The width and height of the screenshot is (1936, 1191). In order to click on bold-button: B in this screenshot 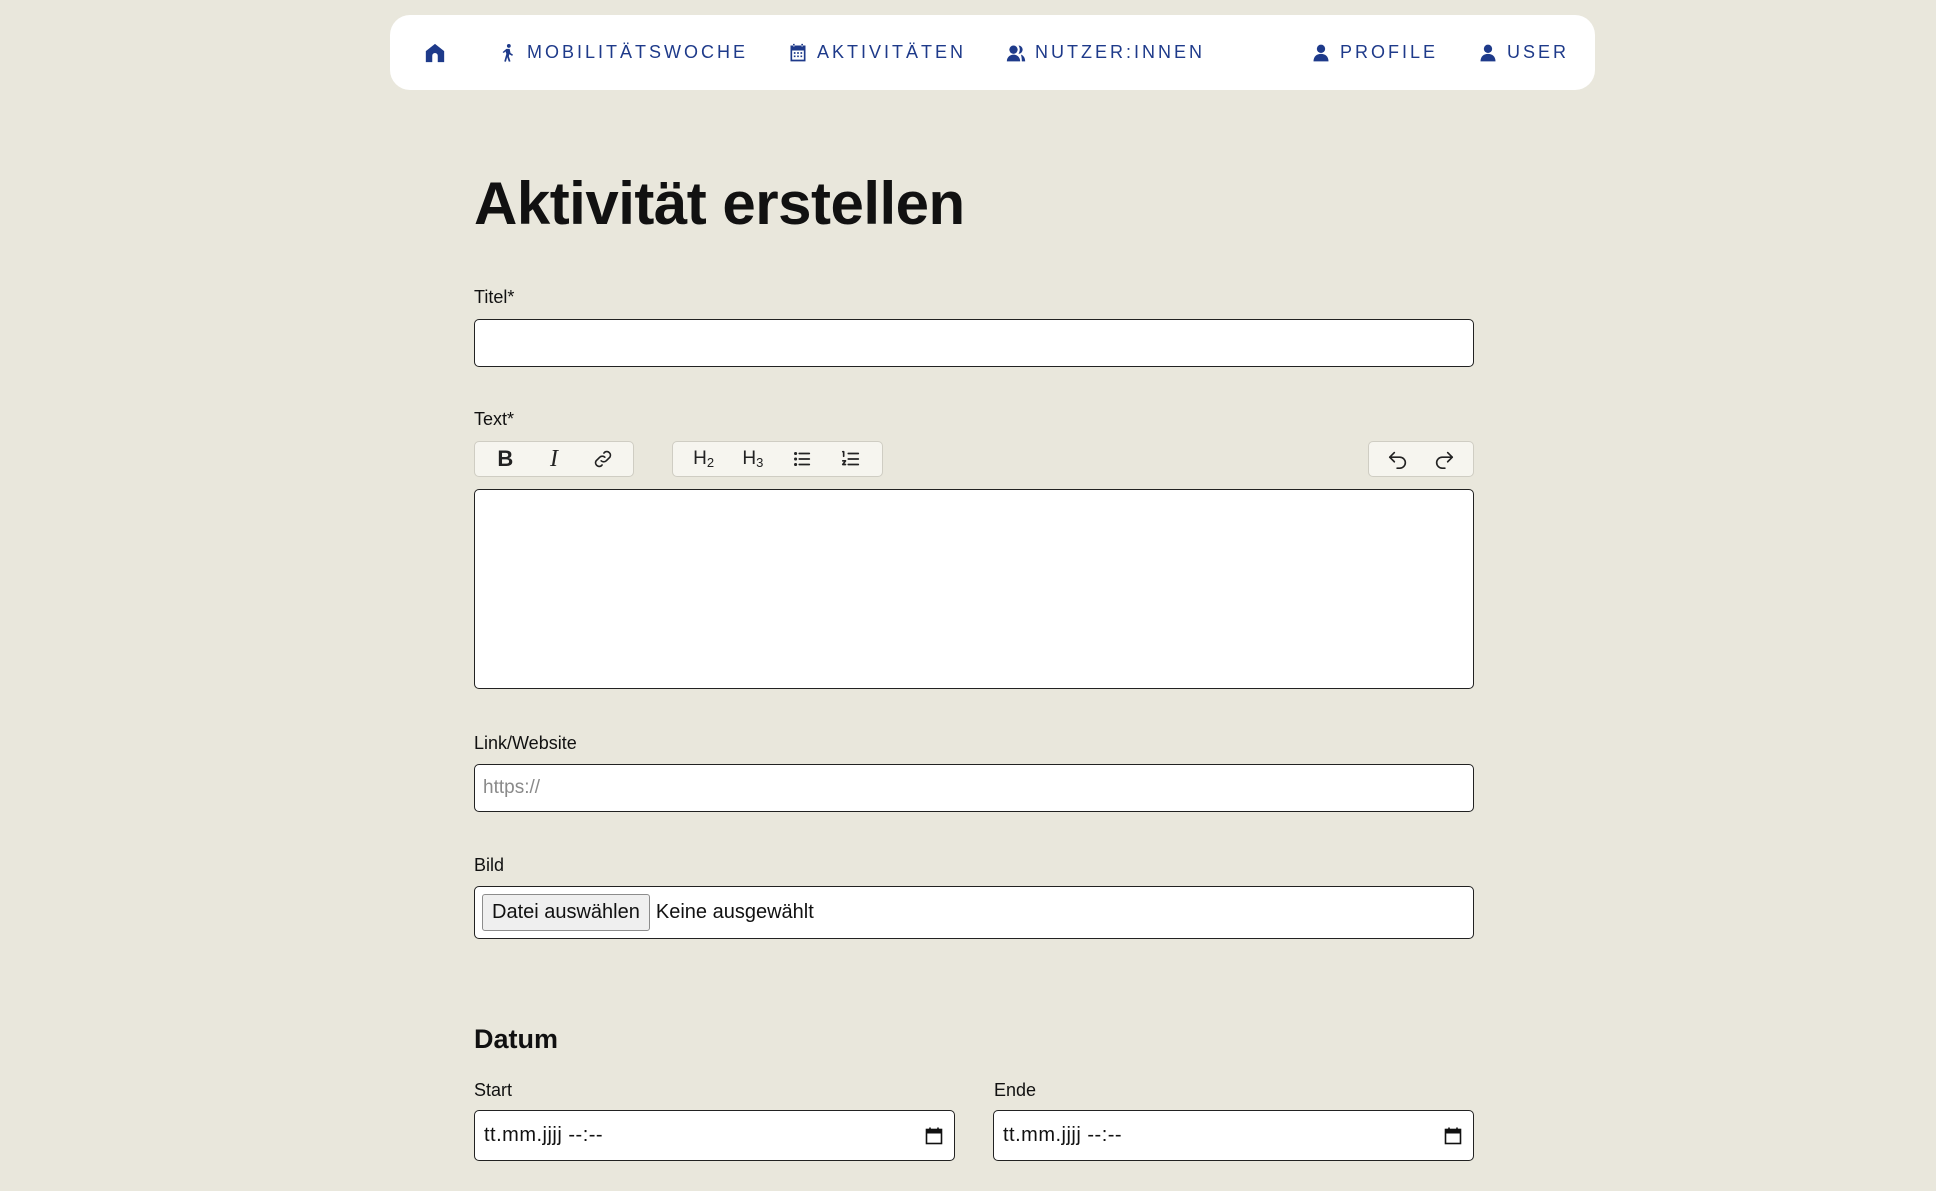, I will do `click(505, 459)`.